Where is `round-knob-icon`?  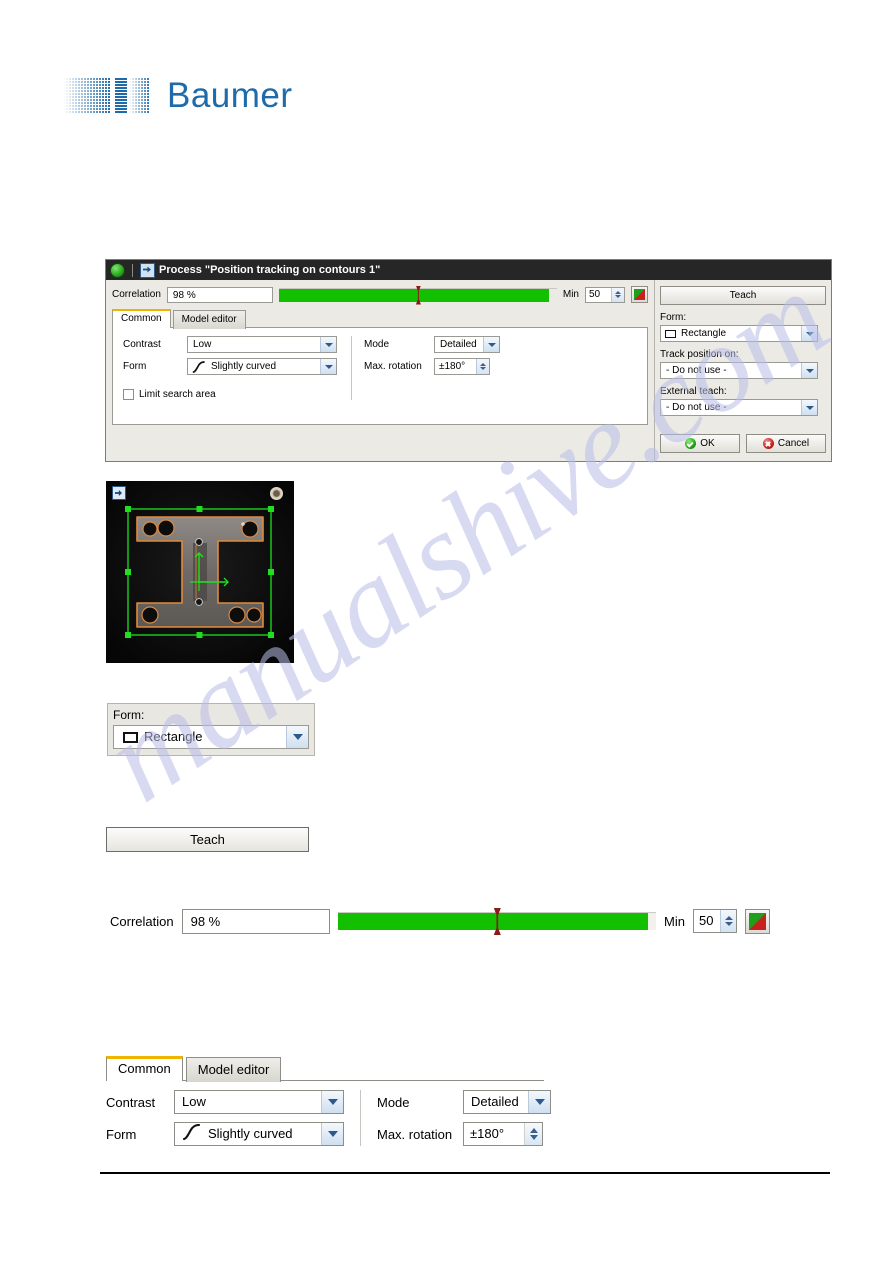
round-knob-icon is located at coordinates (276, 493).